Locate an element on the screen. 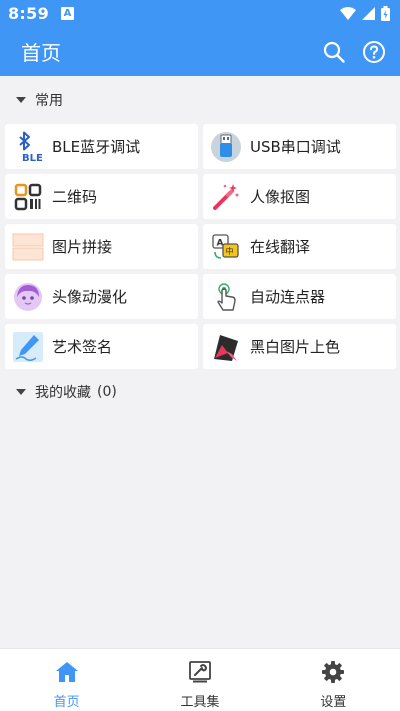 This screenshot has height=711, width=400. tool-label: 头像动漫化 is located at coordinates (90, 297).